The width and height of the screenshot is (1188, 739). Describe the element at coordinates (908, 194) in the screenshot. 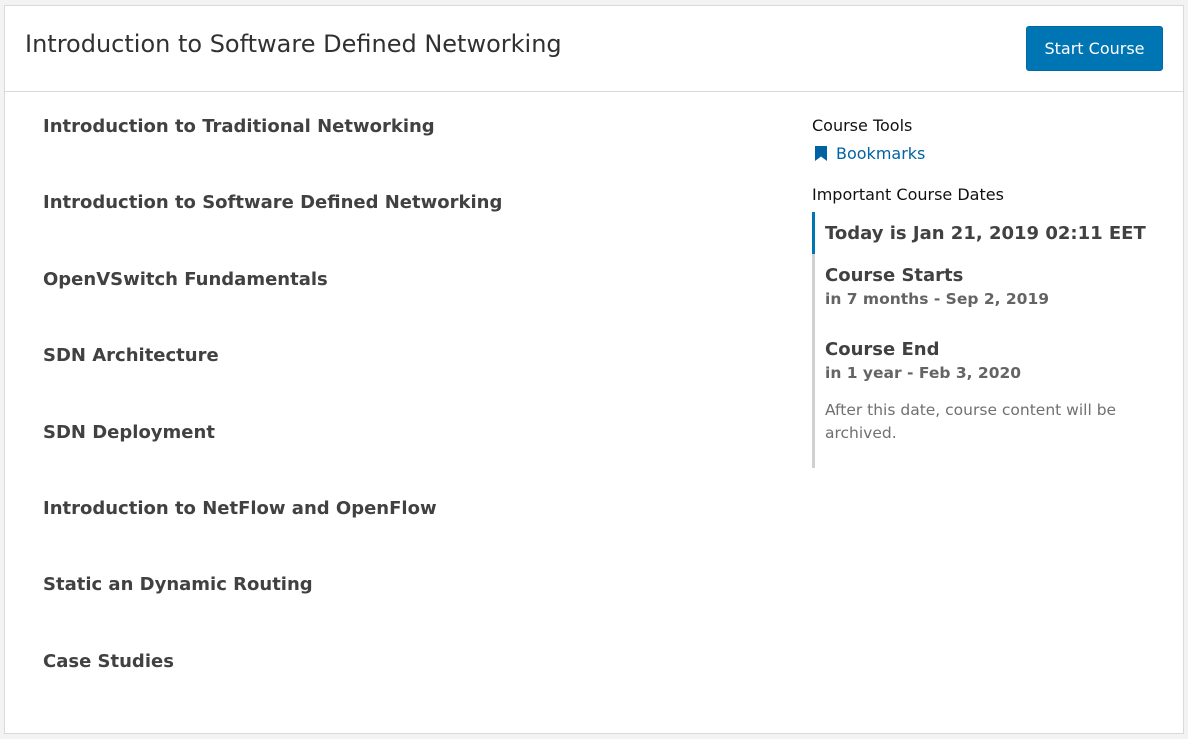

I see `important-dates-title: Important Course Dates` at that location.